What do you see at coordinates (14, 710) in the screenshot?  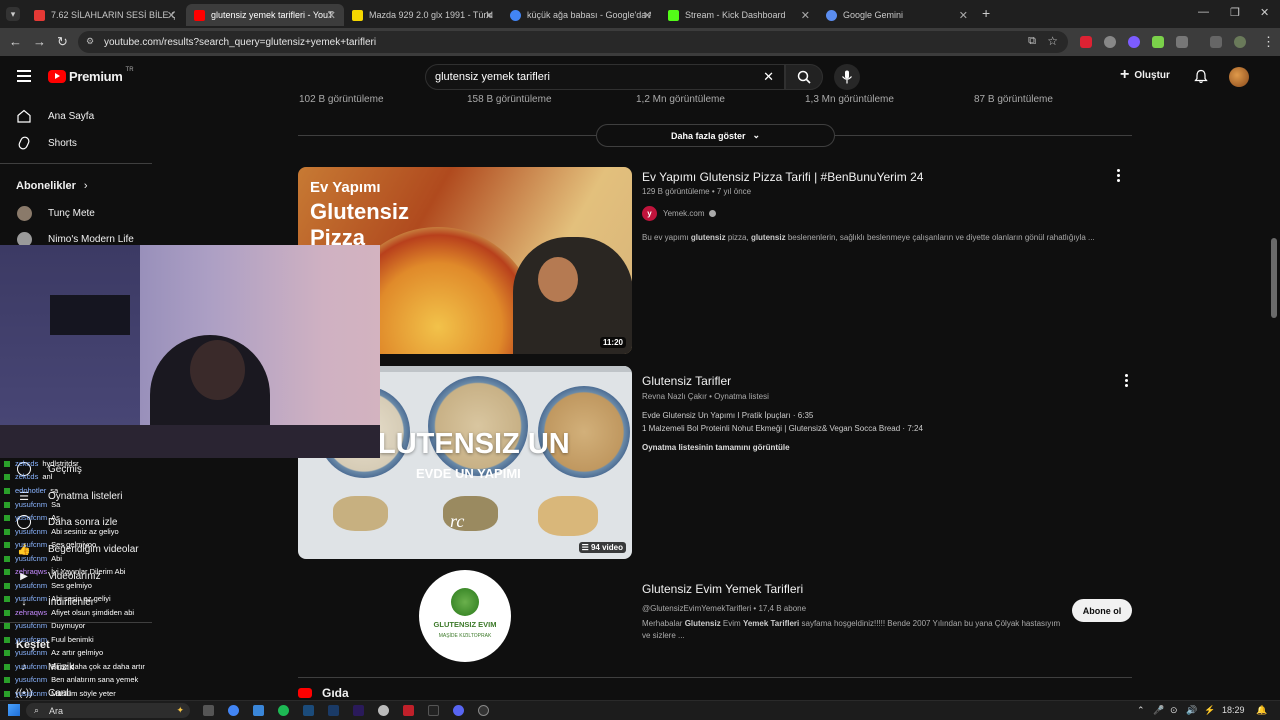 I see `start-button` at bounding box center [14, 710].